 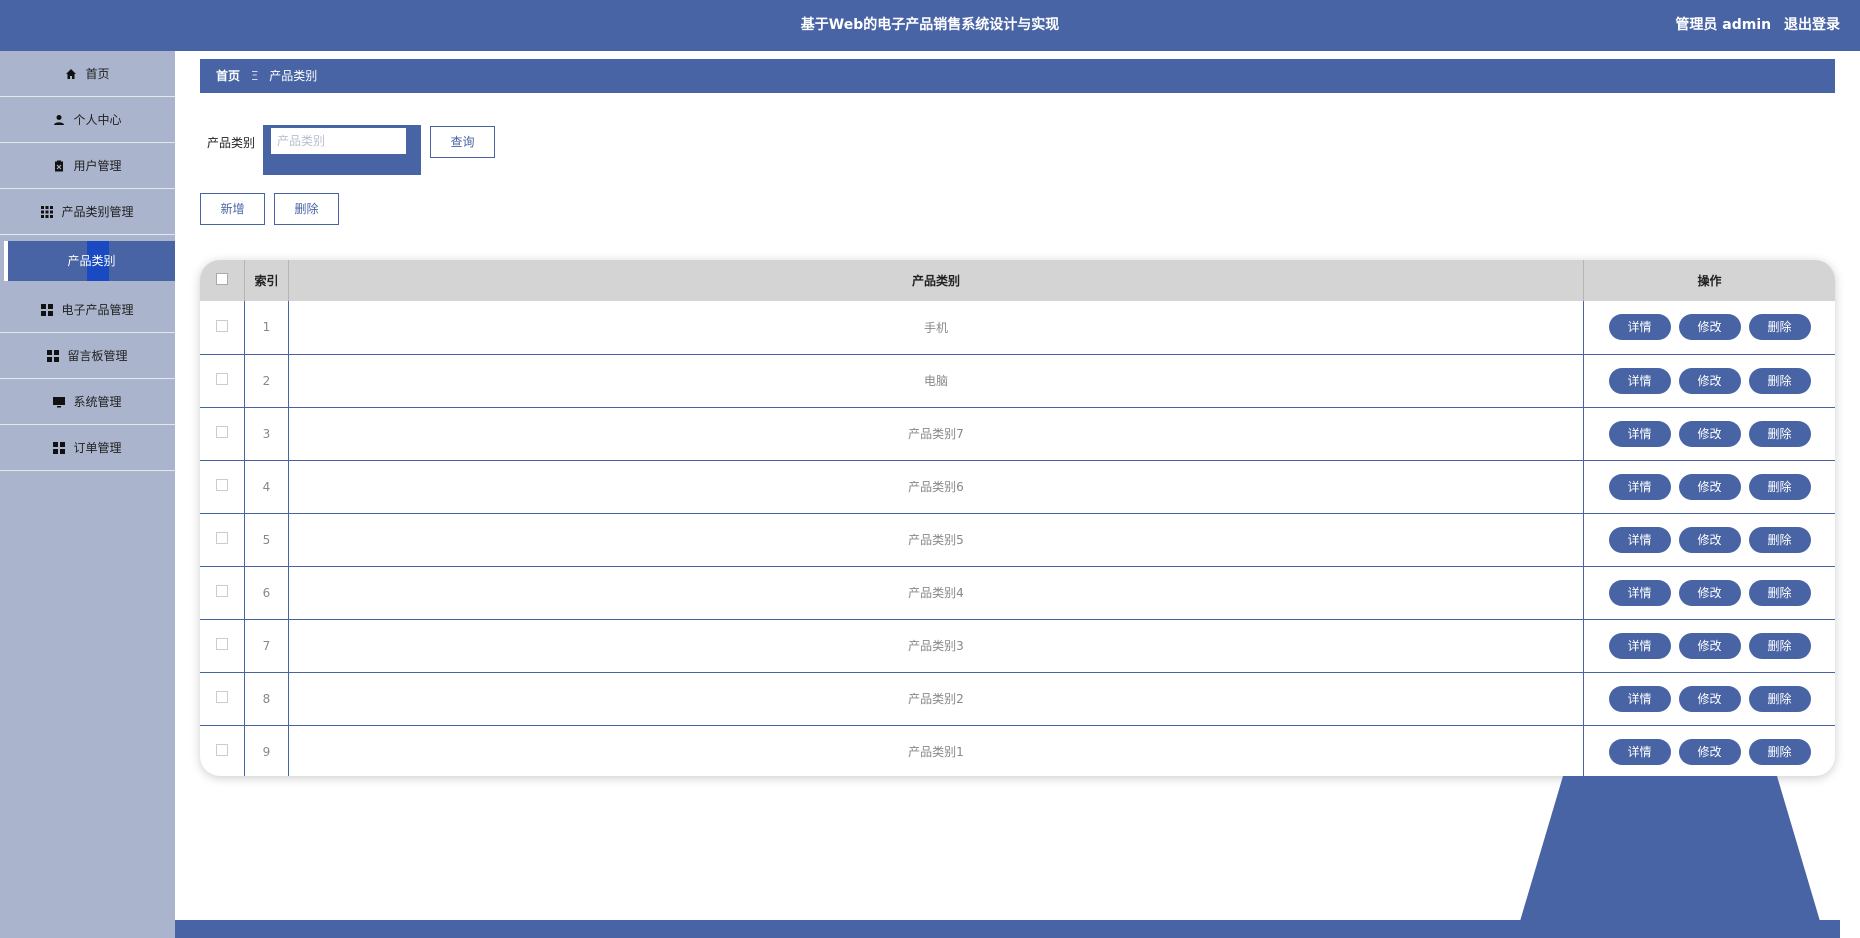 I want to click on breadcrumb-home: 首页, so click(x=228, y=76).